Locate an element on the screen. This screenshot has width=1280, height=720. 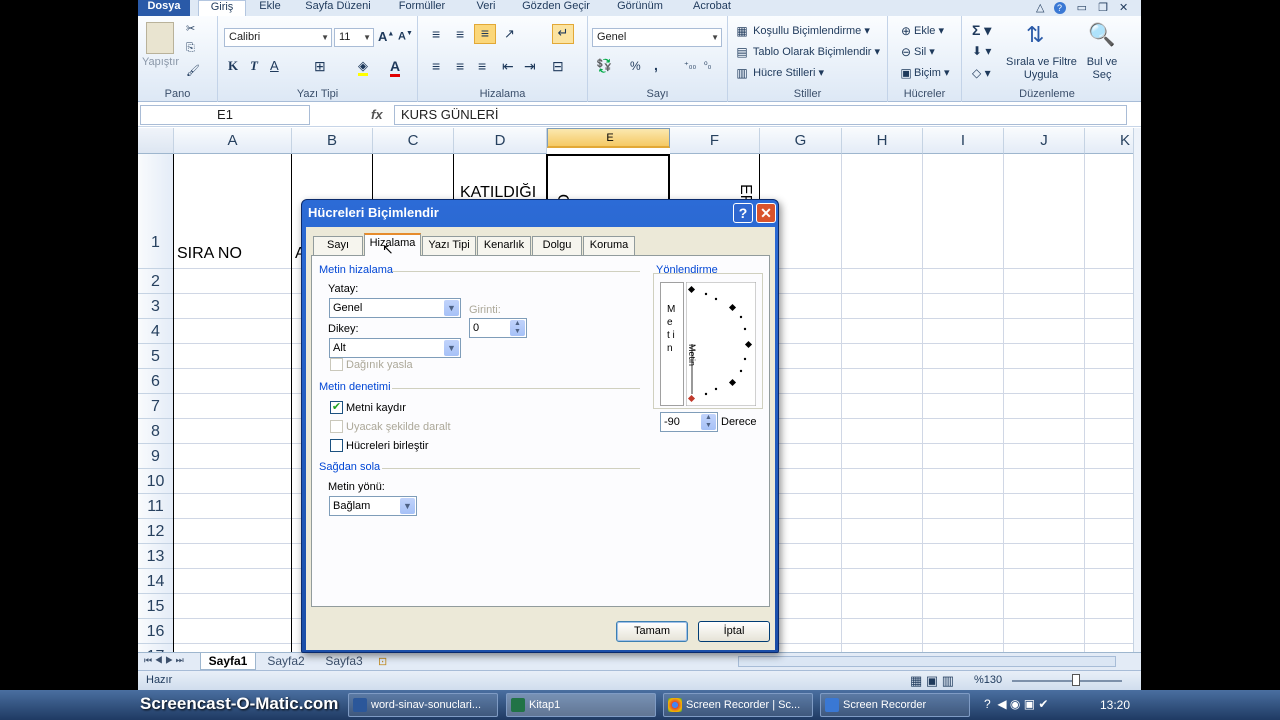
column-header-d: D is located at coordinates (500, 141).